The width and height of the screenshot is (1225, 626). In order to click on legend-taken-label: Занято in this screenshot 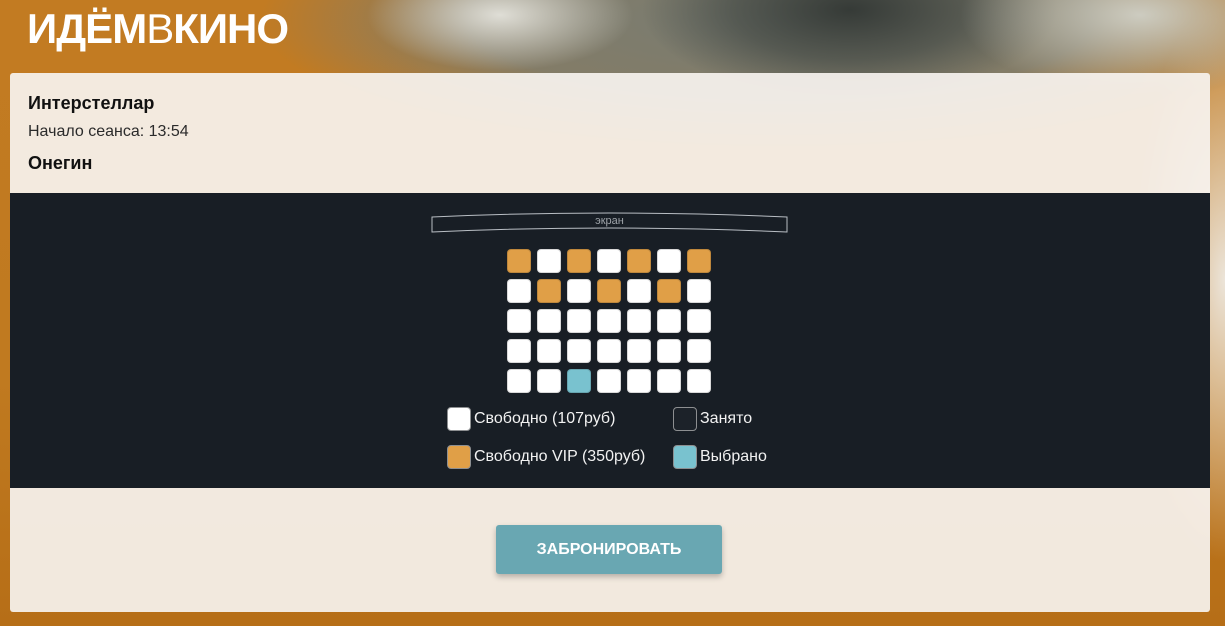, I will do `click(726, 418)`.